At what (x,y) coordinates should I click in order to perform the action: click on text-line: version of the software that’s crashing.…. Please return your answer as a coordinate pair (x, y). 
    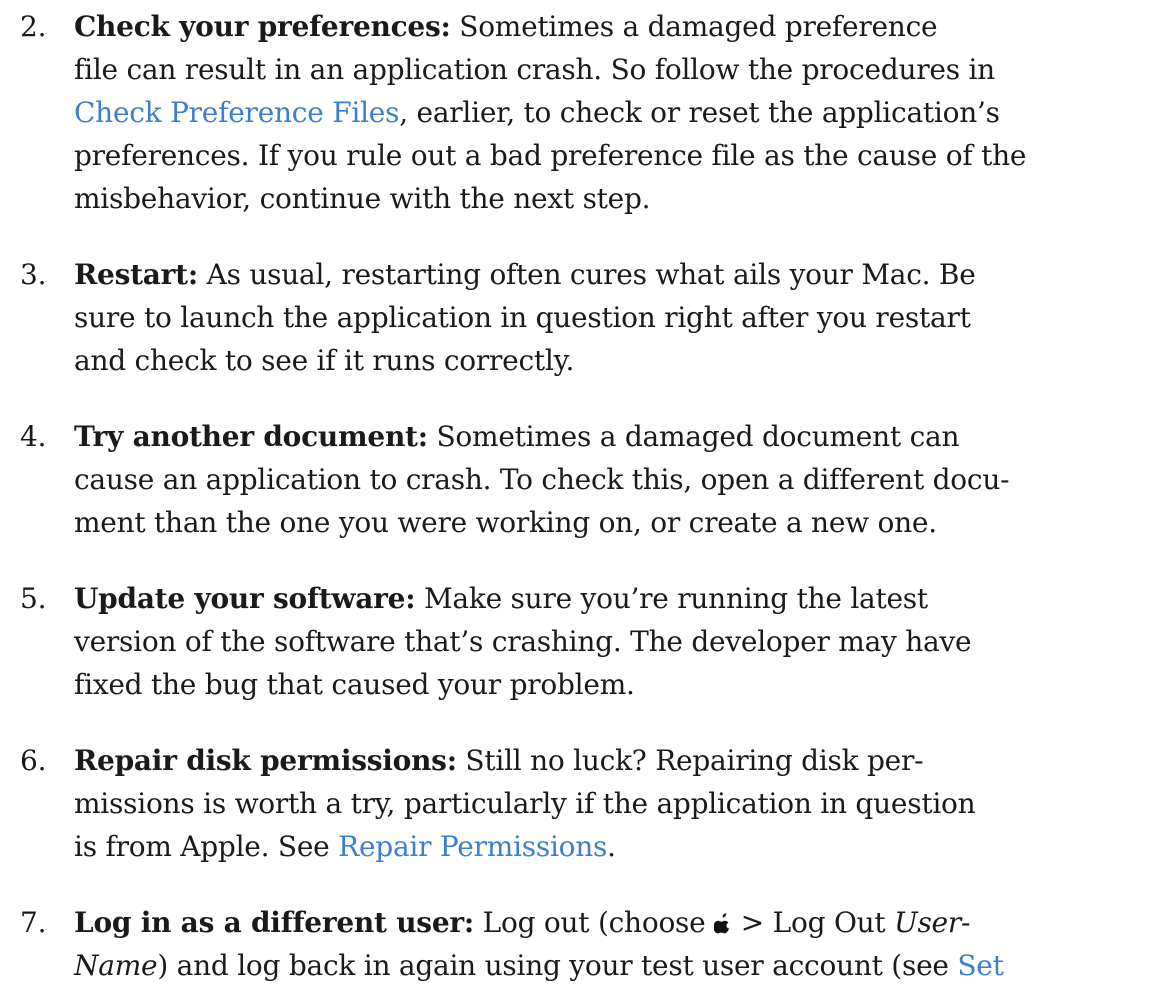
    Looking at the image, I should click on (523, 641).